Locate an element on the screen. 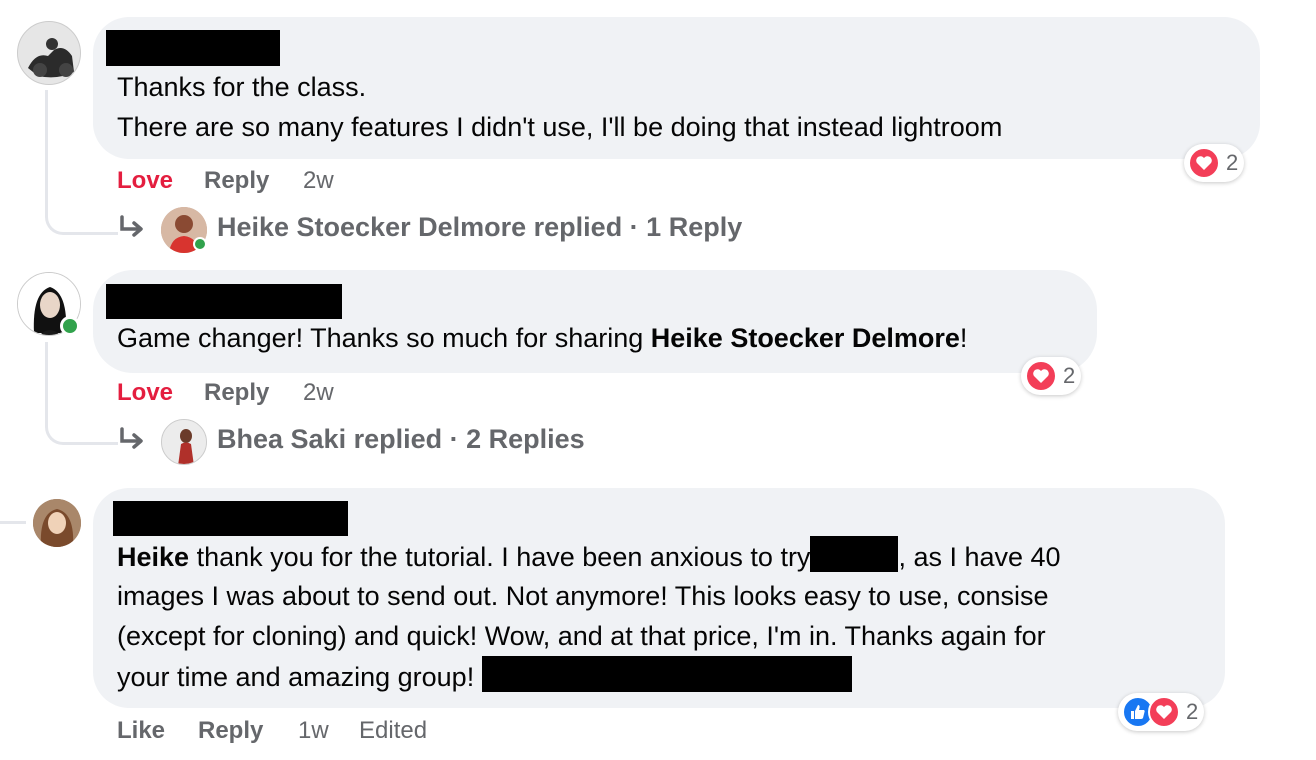 This screenshot has height=760, width=1316. replies-summary: Bhea Saki replied · 2 Replies is located at coordinates (401, 439).